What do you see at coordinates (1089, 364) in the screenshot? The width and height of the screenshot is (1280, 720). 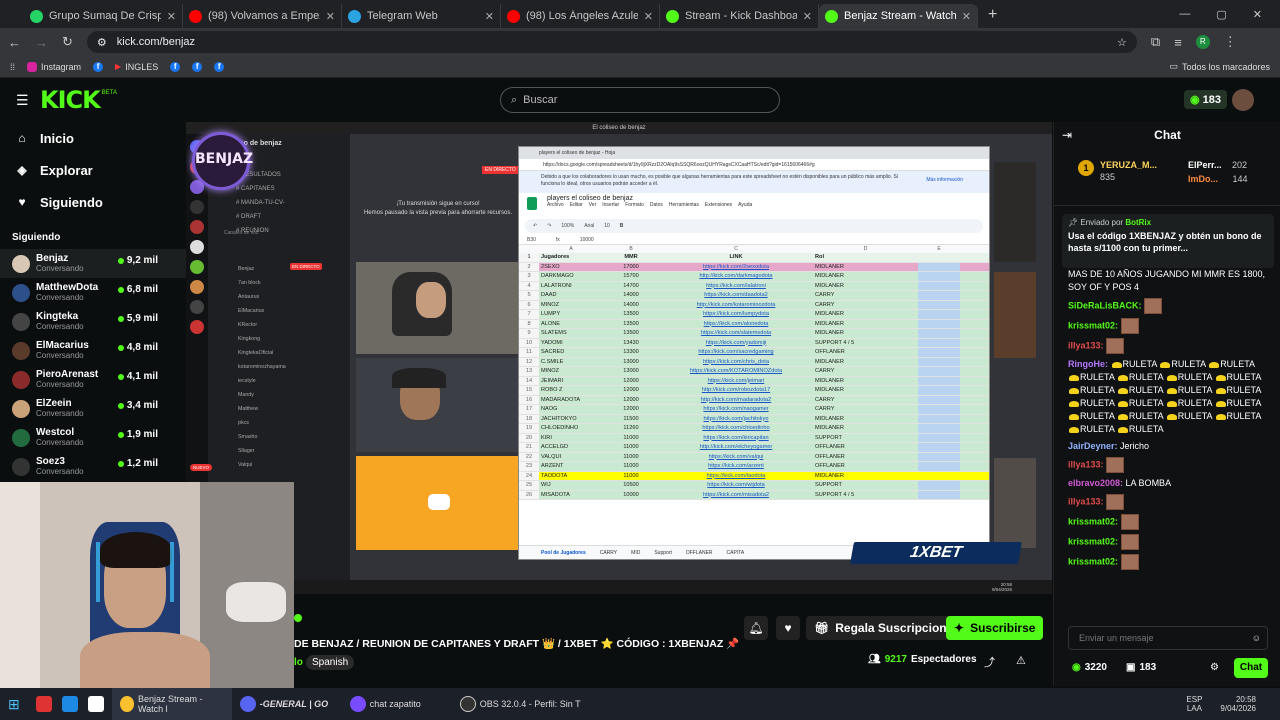 I see `chat-username: RingoHe:` at bounding box center [1089, 364].